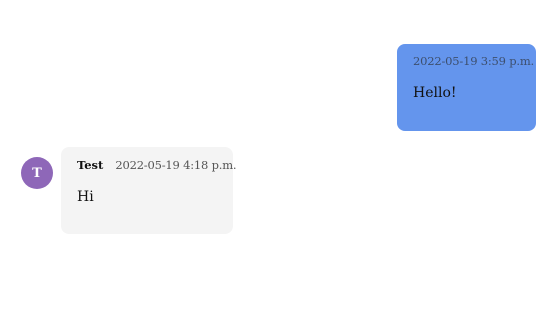  Describe the element at coordinates (149, 190) in the screenshot. I see `incoming-message-bubble: Test 2022-05-19 4:18 p.m. Hi` at that location.